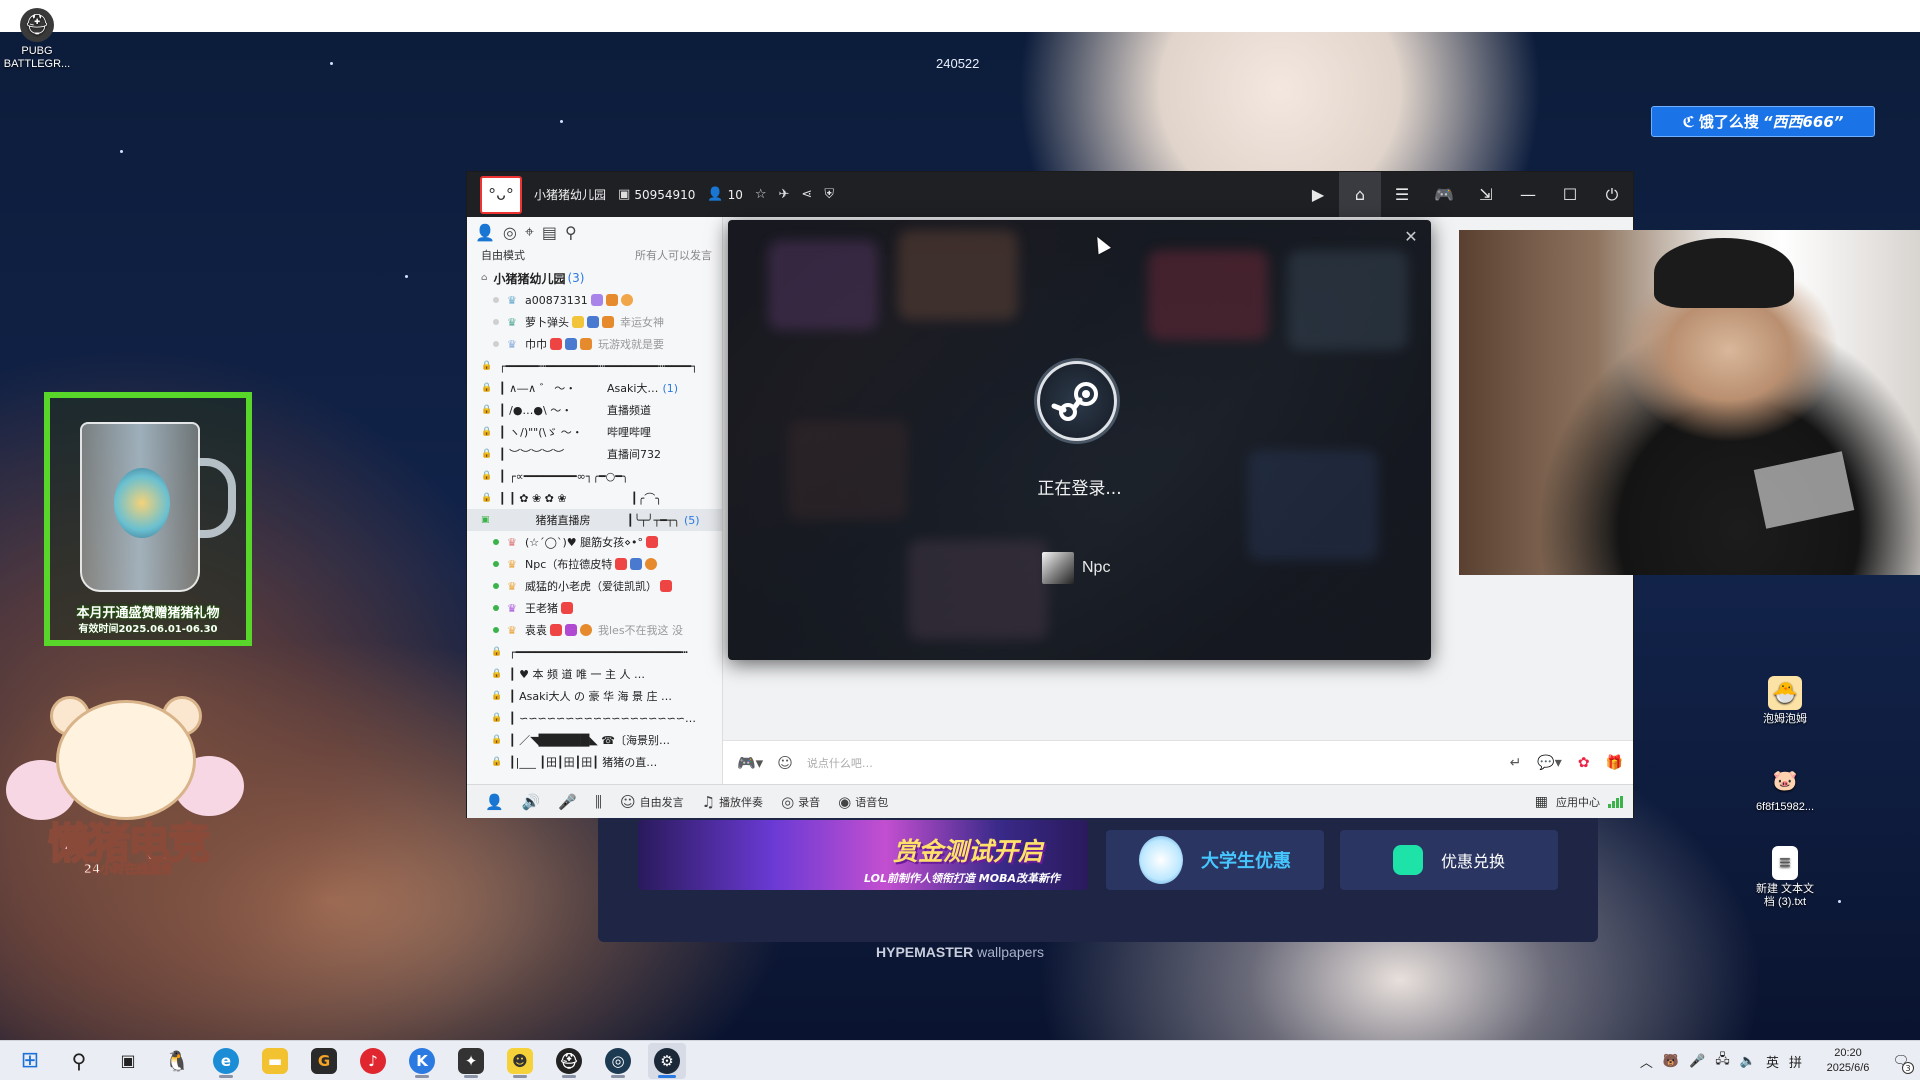 The height and width of the screenshot is (1080, 1920). What do you see at coordinates (1839, 901) in the screenshot?
I see `wallpaper-star` at bounding box center [1839, 901].